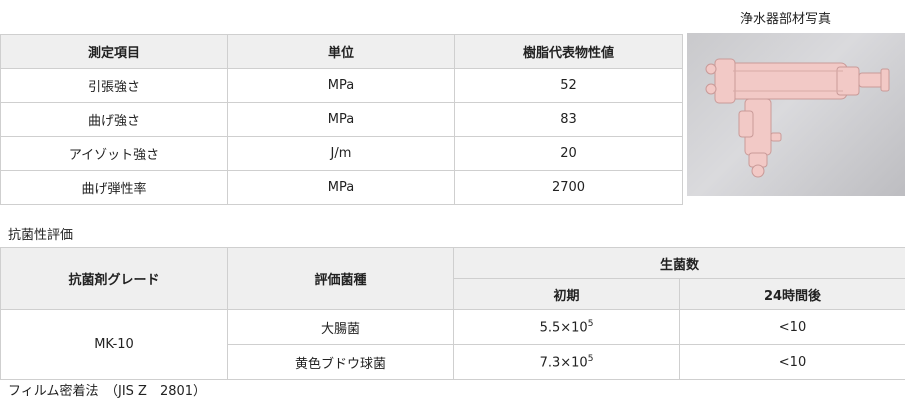 Image resolution: width=905 pixels, height=406 pixels. I want to click on initial-count-base: 7.3×10, so click(563, 363).